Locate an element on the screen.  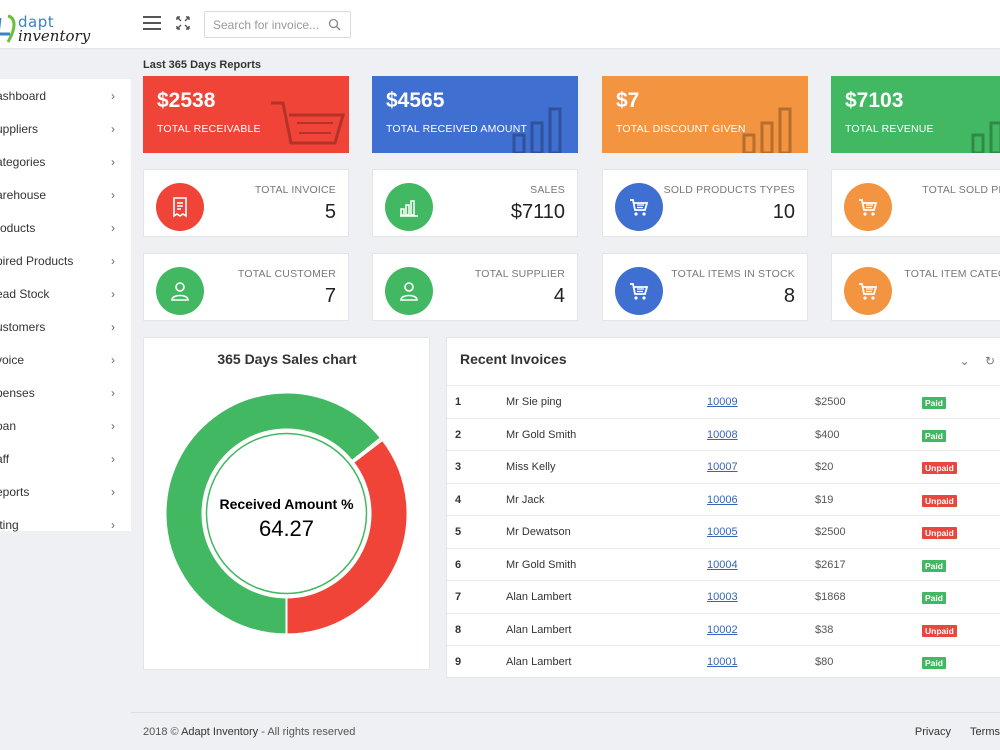
sidebar-item: aff › is located at coordinates (65, 458).